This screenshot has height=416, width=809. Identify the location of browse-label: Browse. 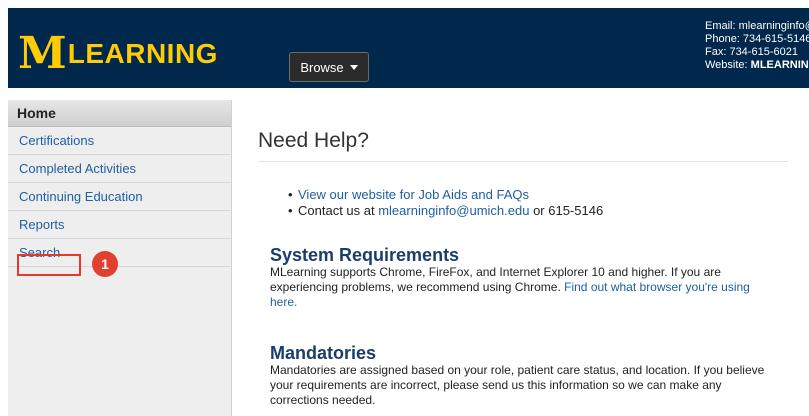
(322, 67).